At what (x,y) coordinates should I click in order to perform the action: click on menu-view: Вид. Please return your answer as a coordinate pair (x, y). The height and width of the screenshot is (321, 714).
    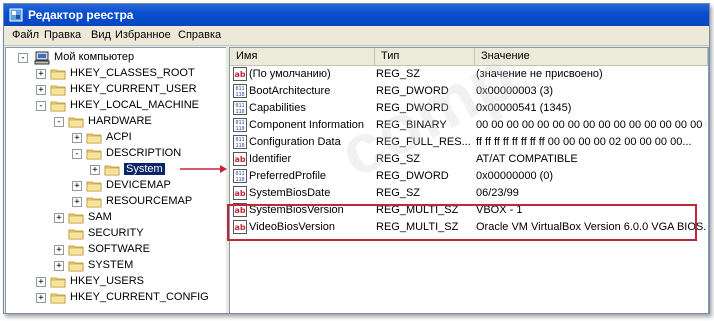
    Looking at the image, I should click on (101, 35).